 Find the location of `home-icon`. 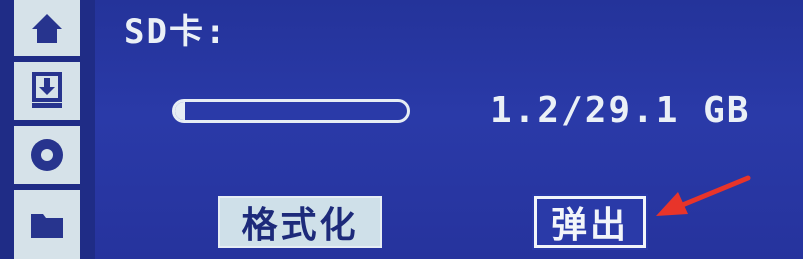

home-icon is located at coordinates (47, 28).